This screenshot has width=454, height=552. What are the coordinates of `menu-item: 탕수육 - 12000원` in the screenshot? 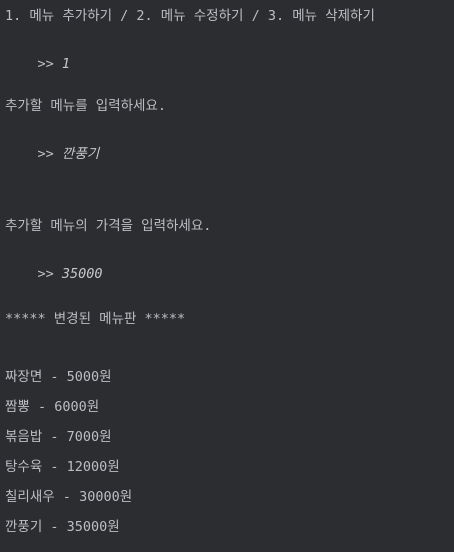 It's located at (62, 467).